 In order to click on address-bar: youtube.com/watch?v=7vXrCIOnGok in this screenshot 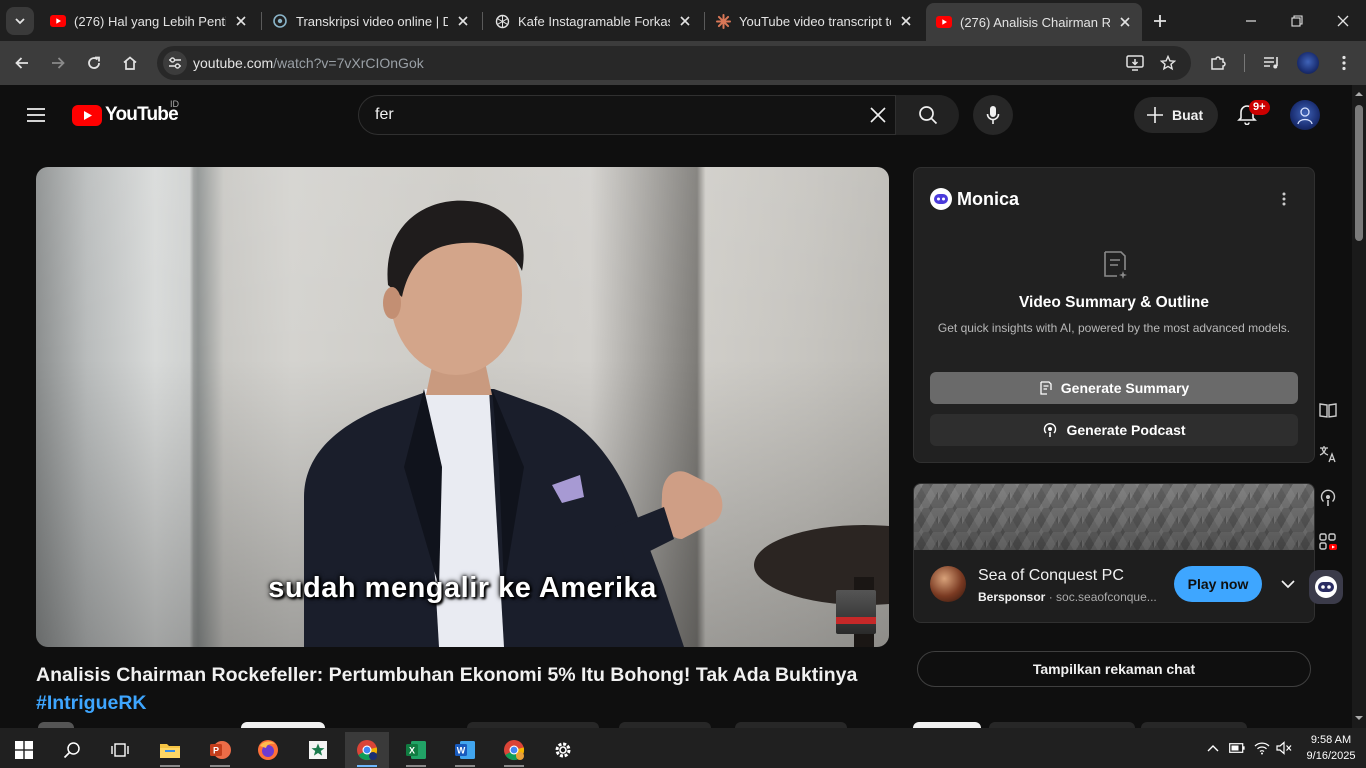, I will do `click(674, 63)`.